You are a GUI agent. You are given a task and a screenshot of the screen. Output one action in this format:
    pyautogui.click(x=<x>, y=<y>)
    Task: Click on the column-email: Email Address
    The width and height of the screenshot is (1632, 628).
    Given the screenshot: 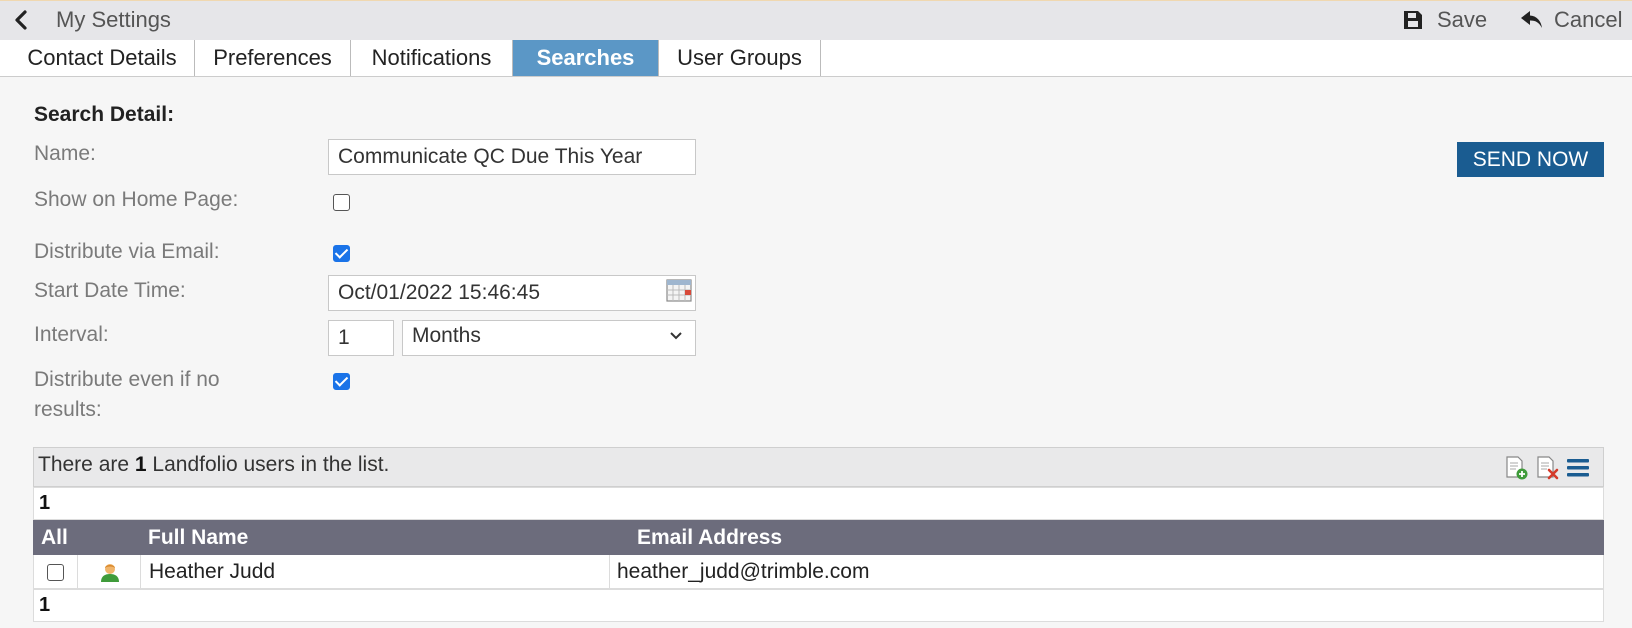 What is the action you would take?
    pyautogui.click(x=937, y=537)
    